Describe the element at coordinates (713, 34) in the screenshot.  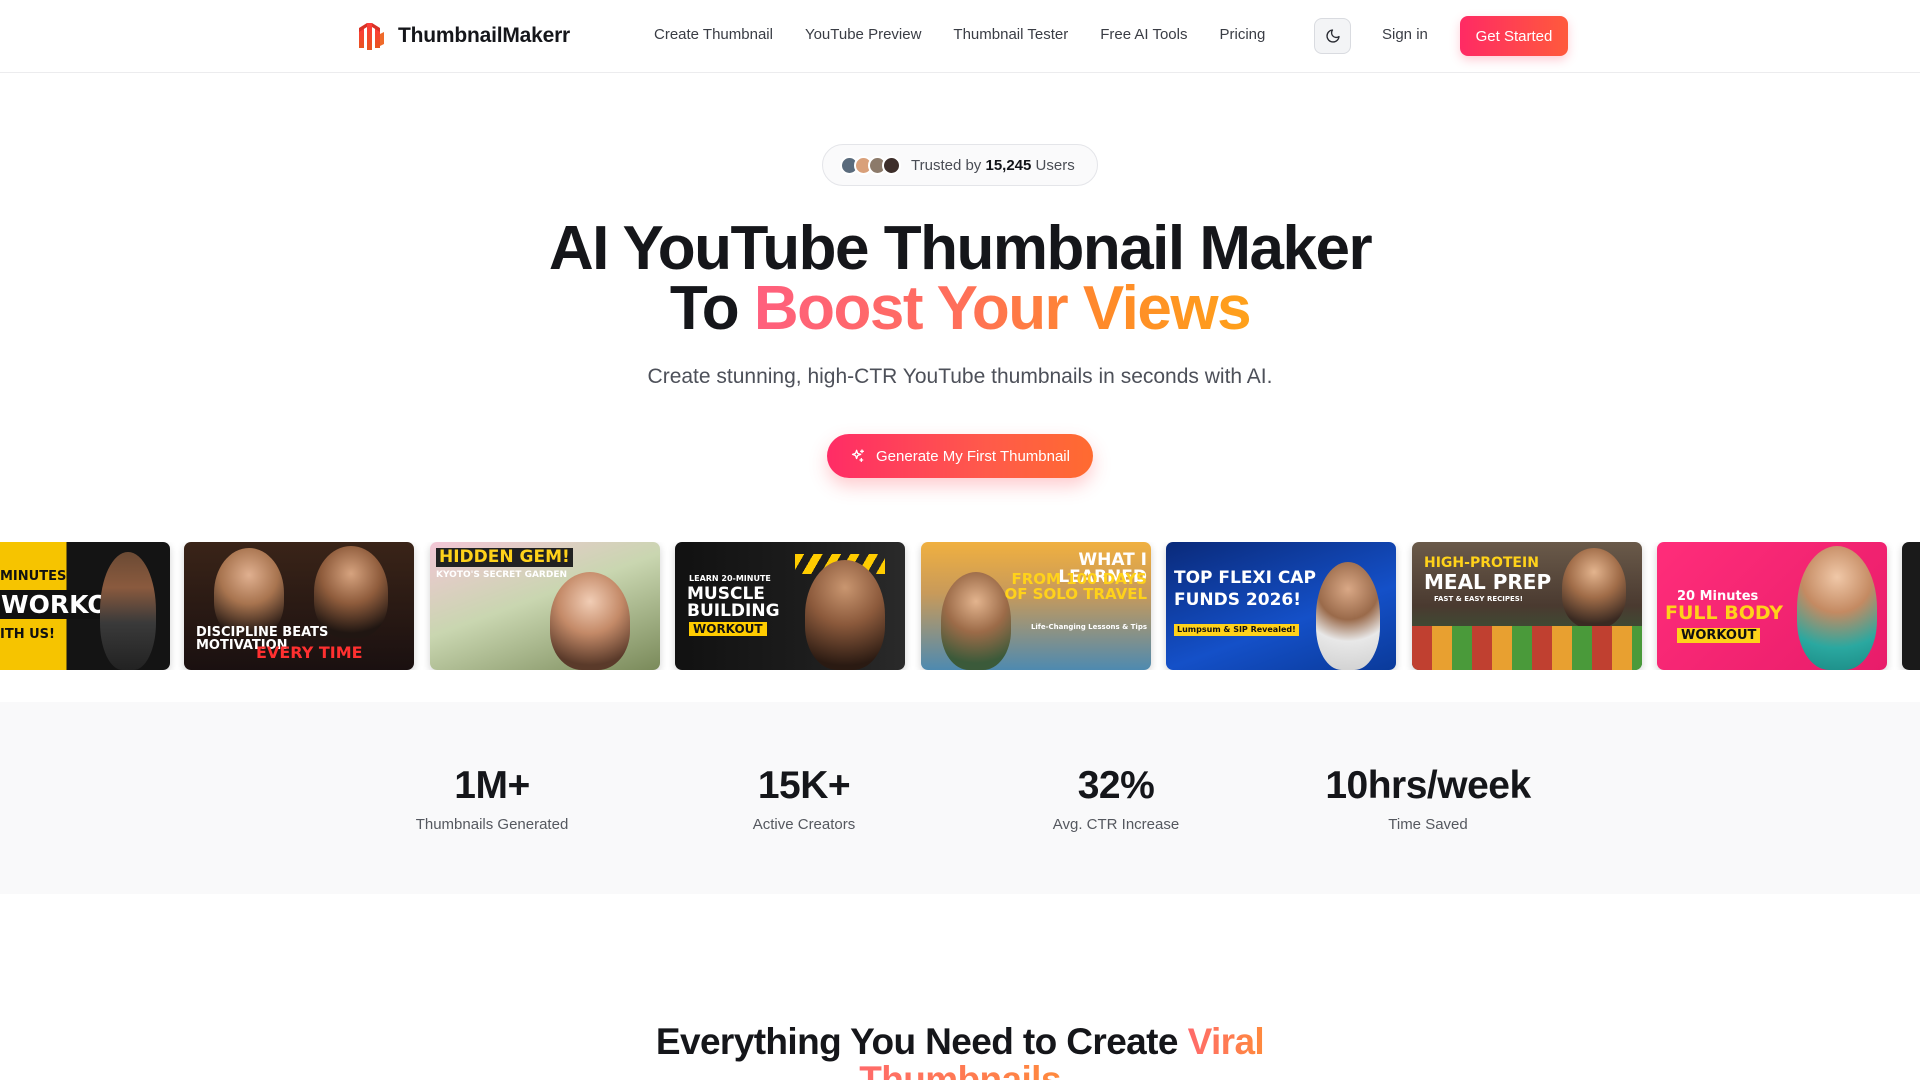
I see `nav-create-thumbnail: Create Thumbnail` at that location.